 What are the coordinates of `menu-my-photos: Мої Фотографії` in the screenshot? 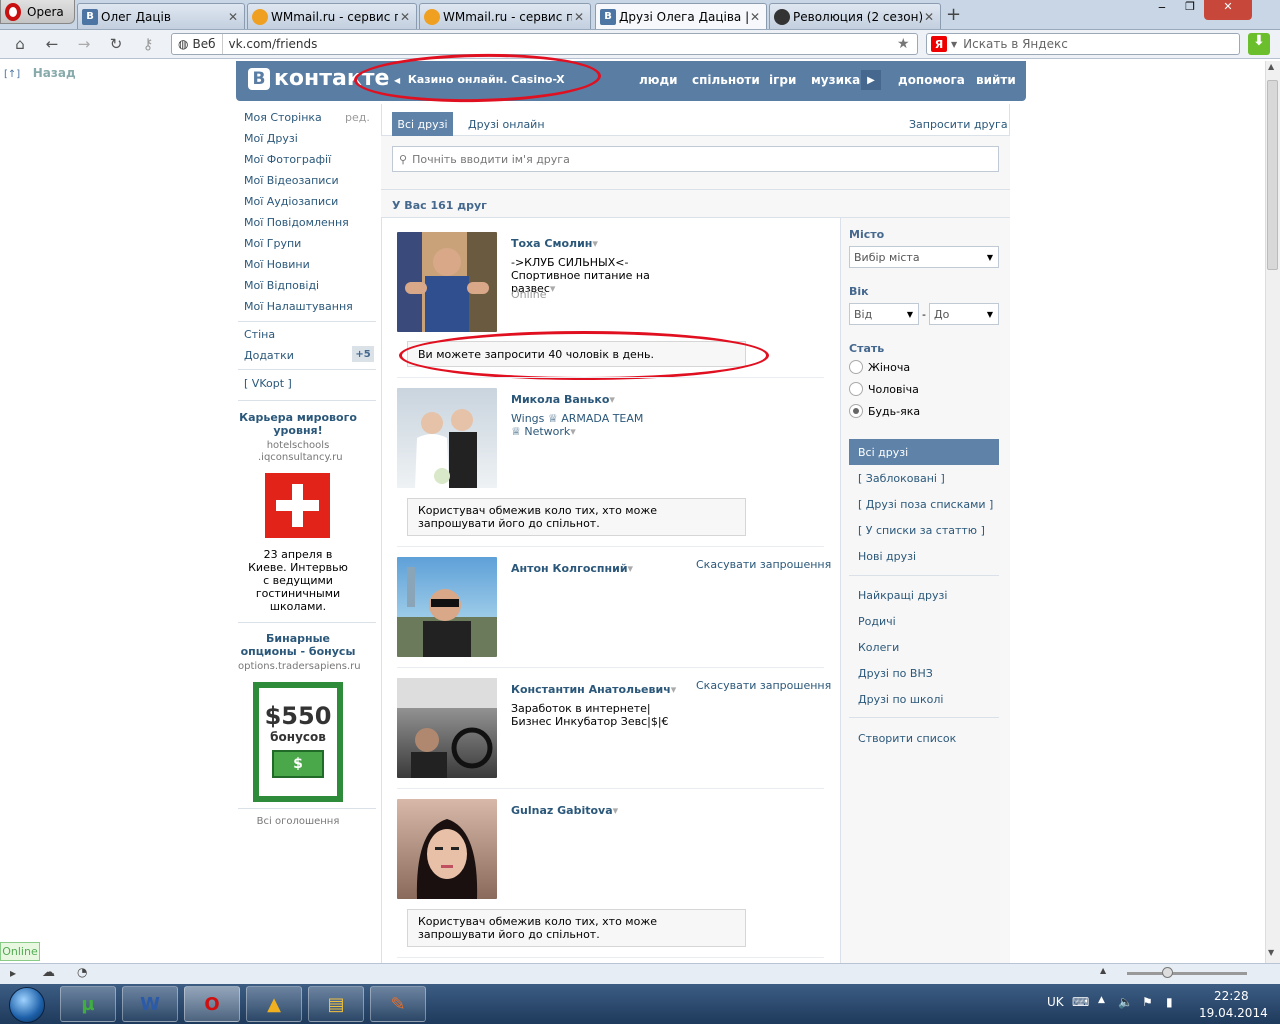 It's located at (287, 159).